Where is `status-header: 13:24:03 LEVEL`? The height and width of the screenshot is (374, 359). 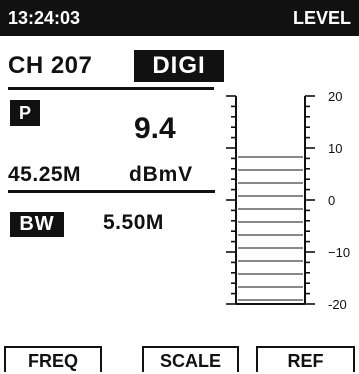
status-header: 13:24:03 LEVEL is located at coordinates (179, 18).